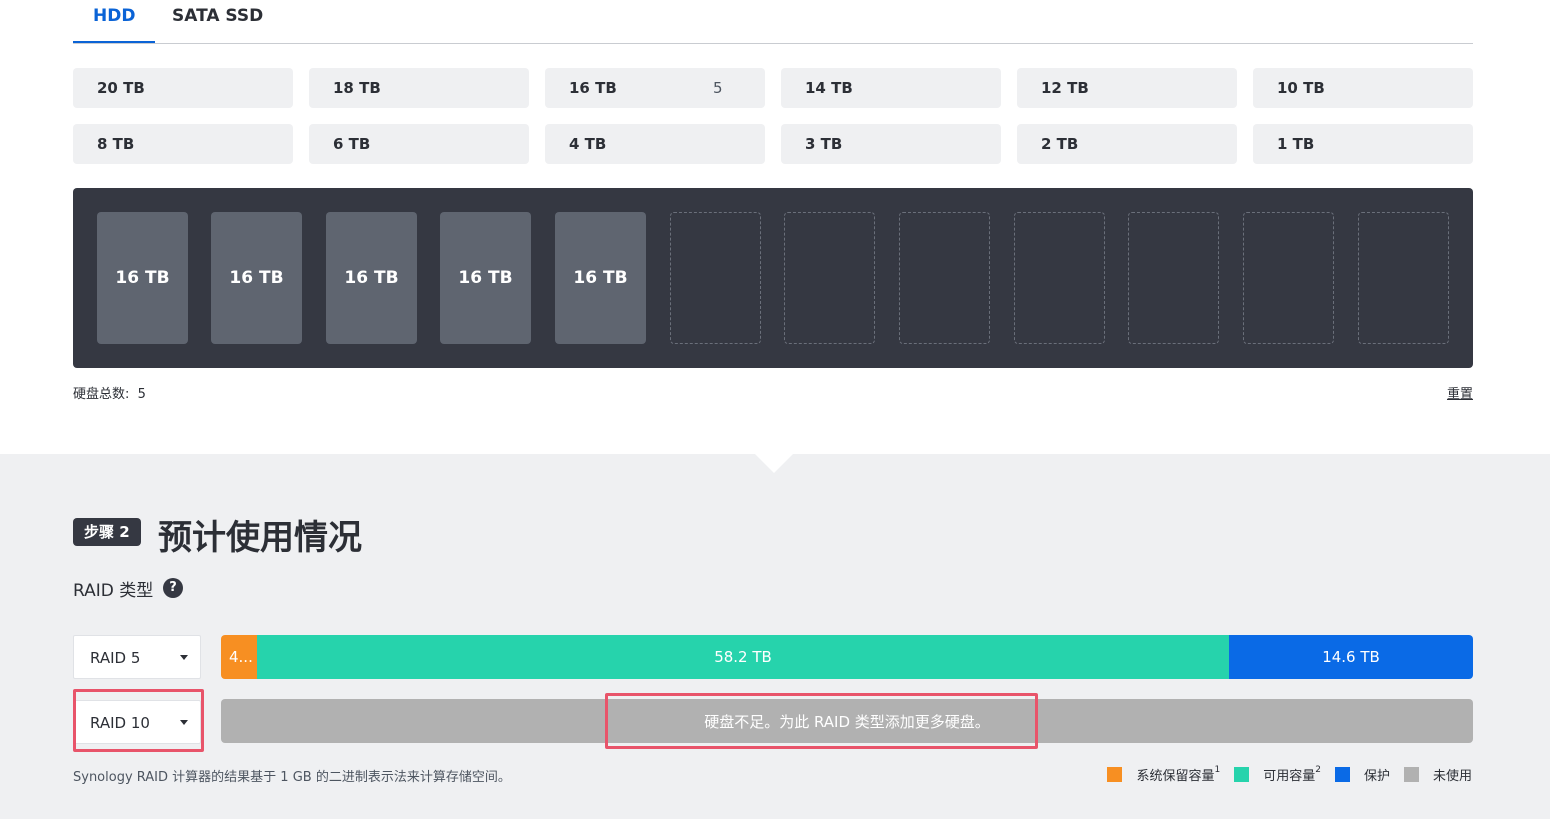  I want to click on legend-label: 系统保留容量, so click(1175, 776).